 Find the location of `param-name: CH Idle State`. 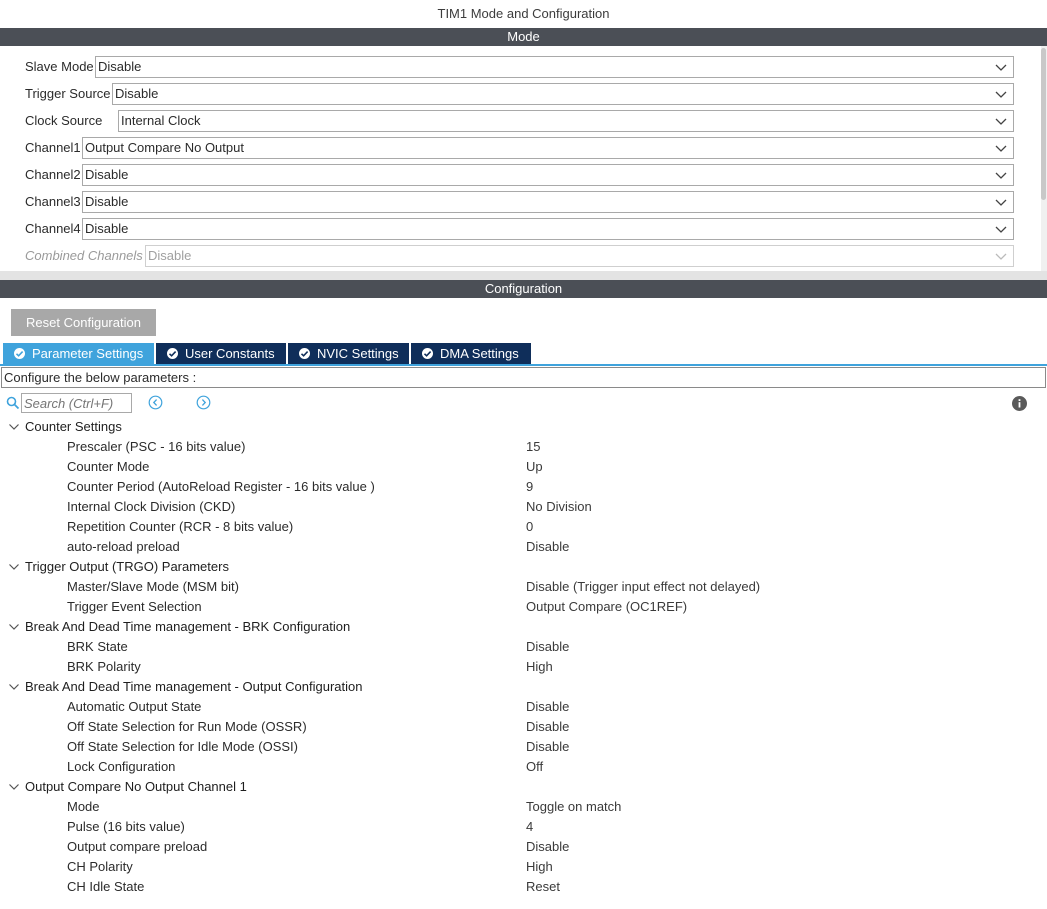

param-name: CH Idle State is located at coordinates (106, 886).